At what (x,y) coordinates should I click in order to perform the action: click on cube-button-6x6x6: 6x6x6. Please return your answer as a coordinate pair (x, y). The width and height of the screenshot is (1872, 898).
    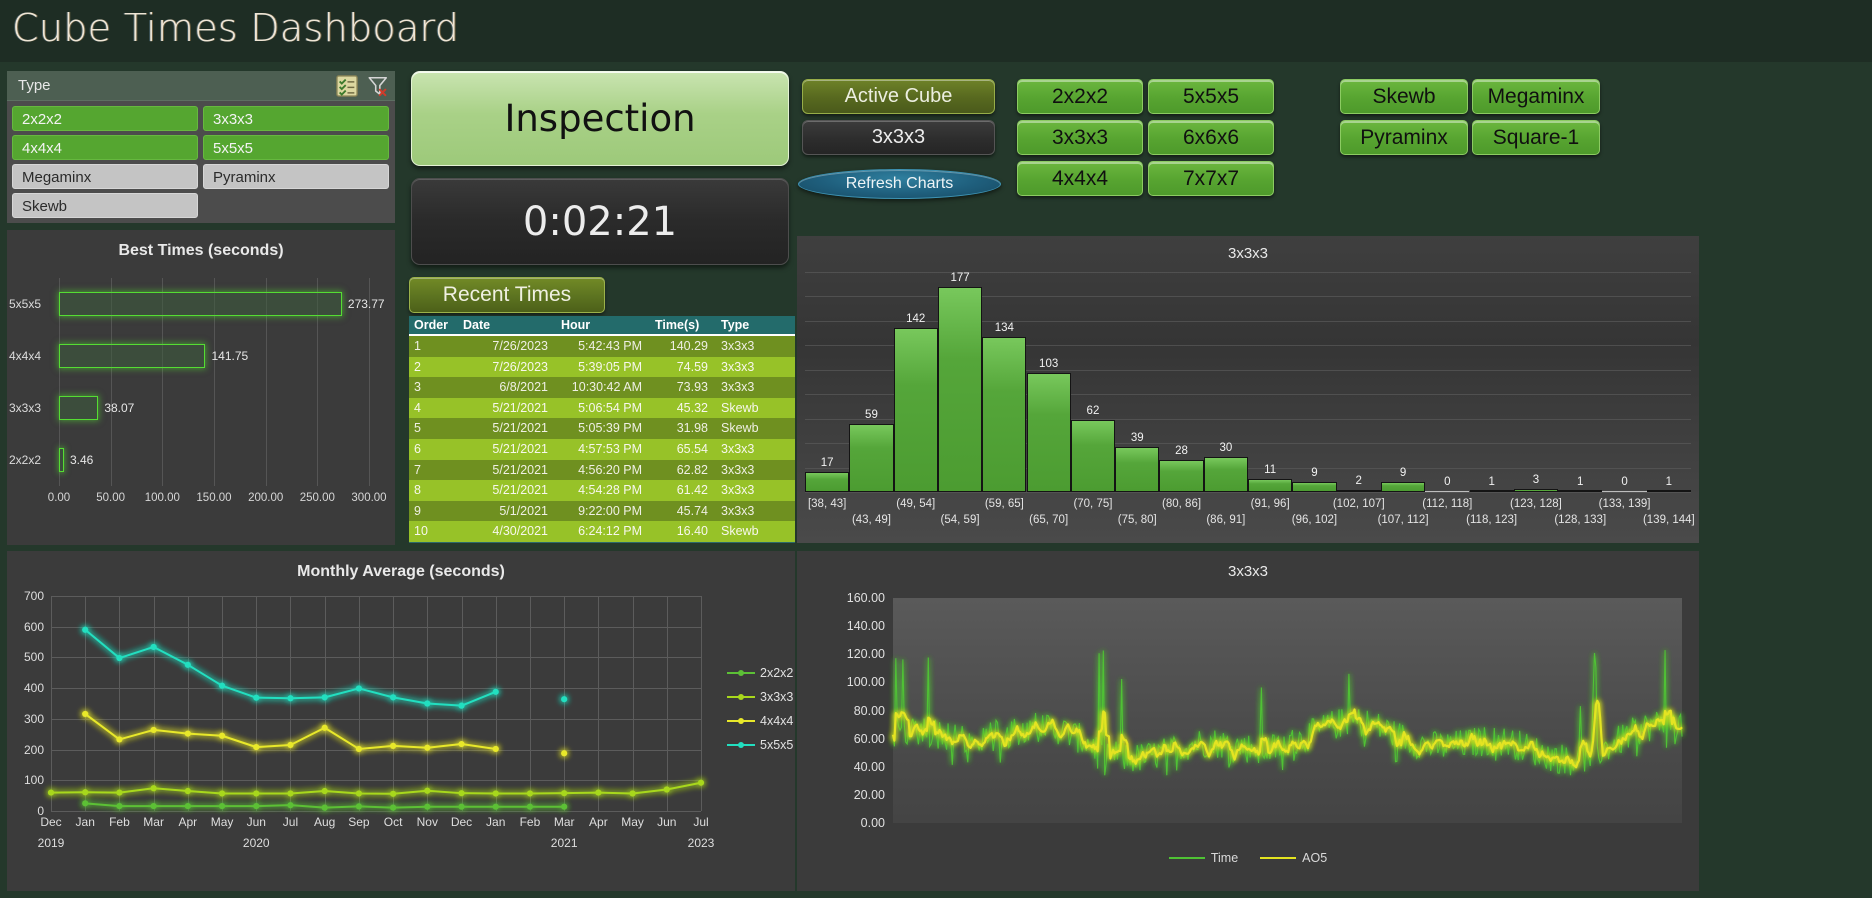
    Looking at the image, I should click on (1211, 137).